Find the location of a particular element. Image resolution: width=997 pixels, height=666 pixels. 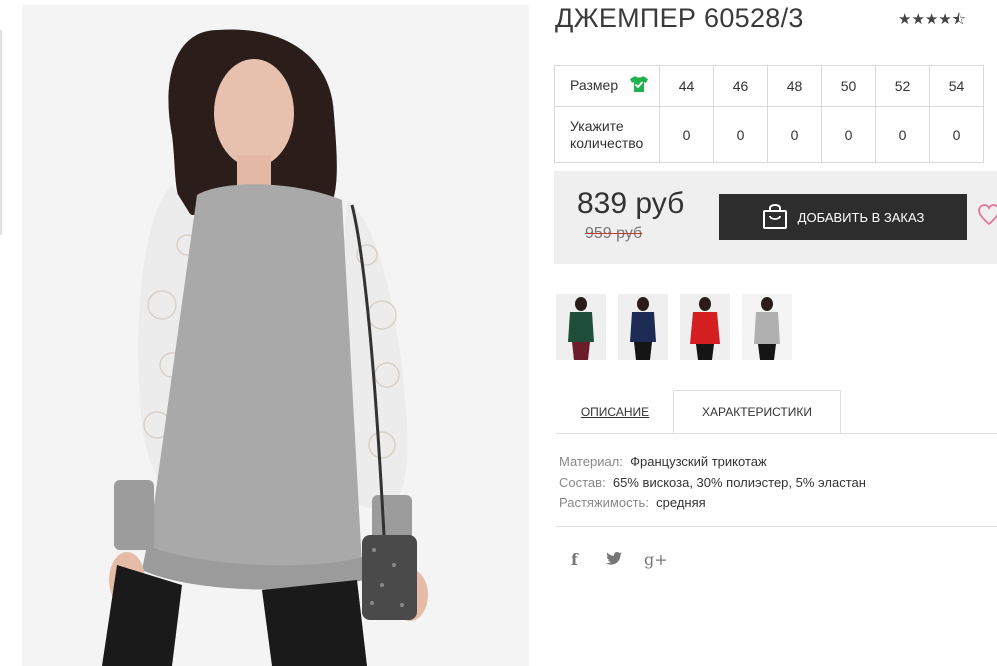

old-price: 959 руб is located at coordinates (614, 233).